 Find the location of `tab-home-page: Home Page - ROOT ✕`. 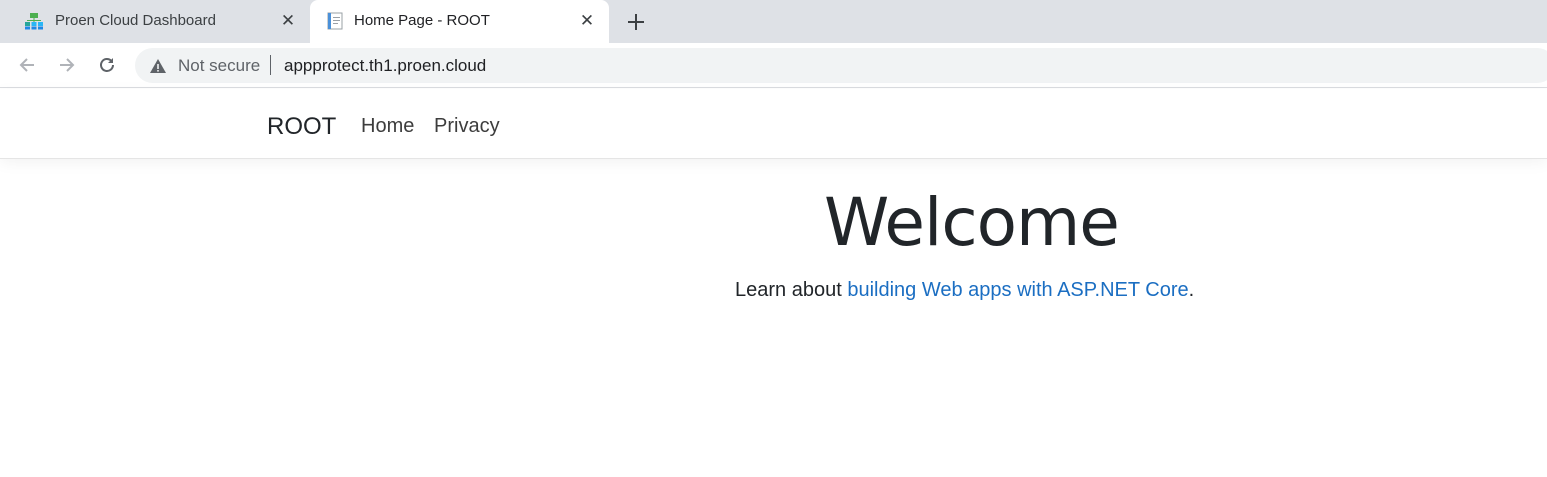

tab-home-page: Home Page - ROOT ✕ is located at coordinates (459, 21).